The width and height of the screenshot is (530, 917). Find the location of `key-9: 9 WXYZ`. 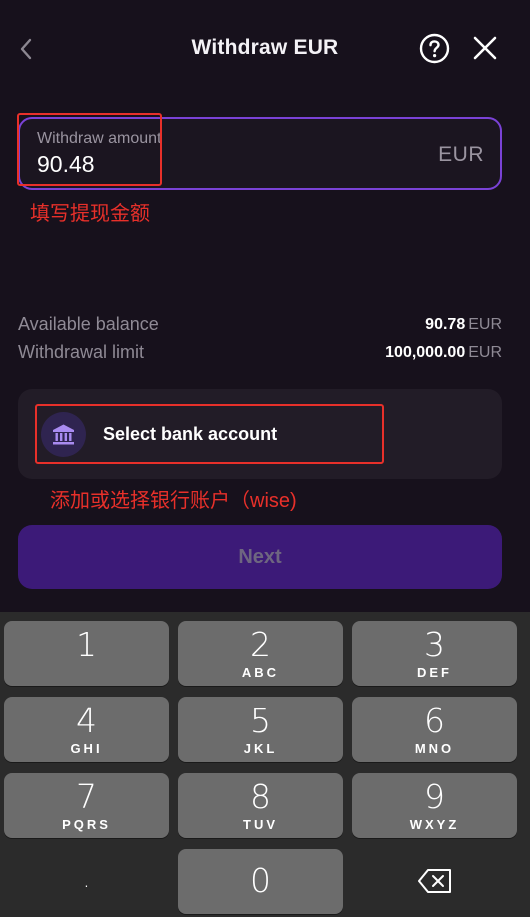

key-9: 9 WXYZ is located at coordinates (434, 805).